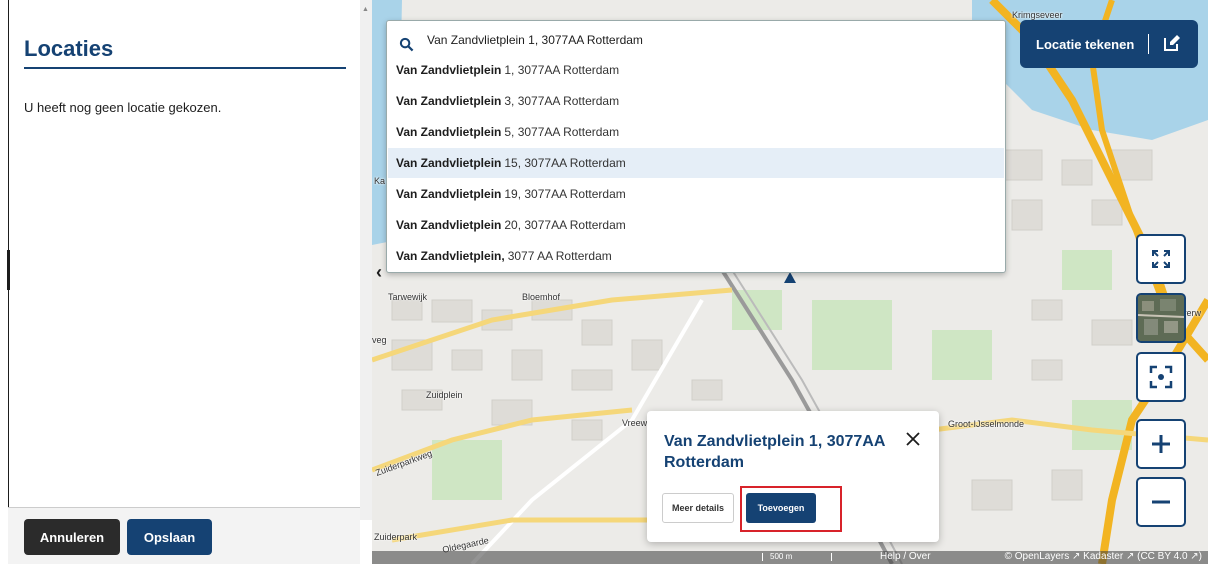  Describe the element at coordinates (986, 424) in the screenshot. I see `map-label-groot-ijsselmonde: Groot-IJsselmonde` at that location.